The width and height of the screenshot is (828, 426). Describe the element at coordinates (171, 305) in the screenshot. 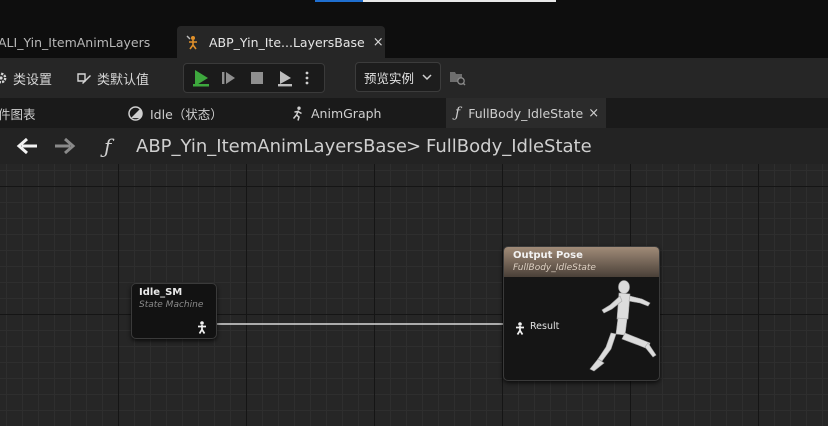

I see `node-subtitle: State Machine` at that location.